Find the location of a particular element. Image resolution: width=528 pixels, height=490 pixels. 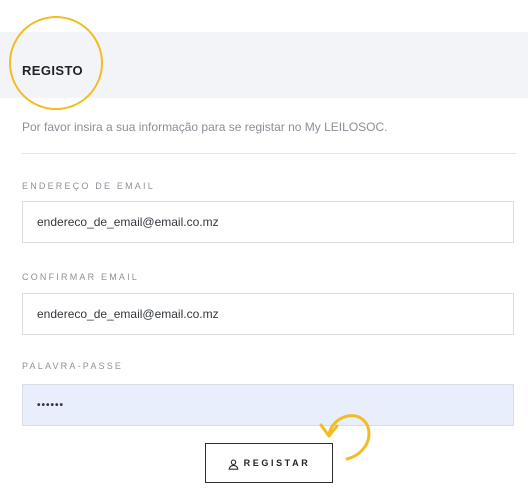

divider is located at coordinates (269, 153).